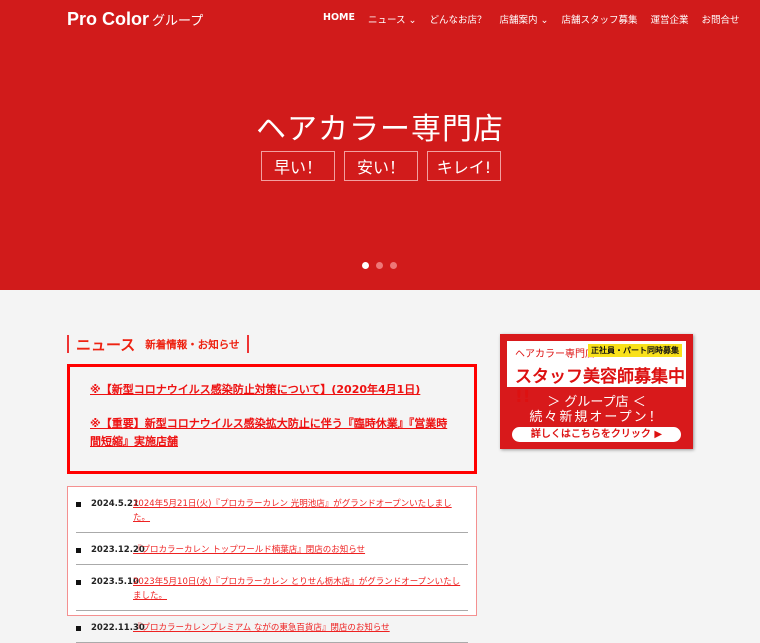  What do you see at coordinates (600, 19) in the screenshot?
I see `nav-recruit: 店舗スタッフ募集` at bounding box center [600, 19].